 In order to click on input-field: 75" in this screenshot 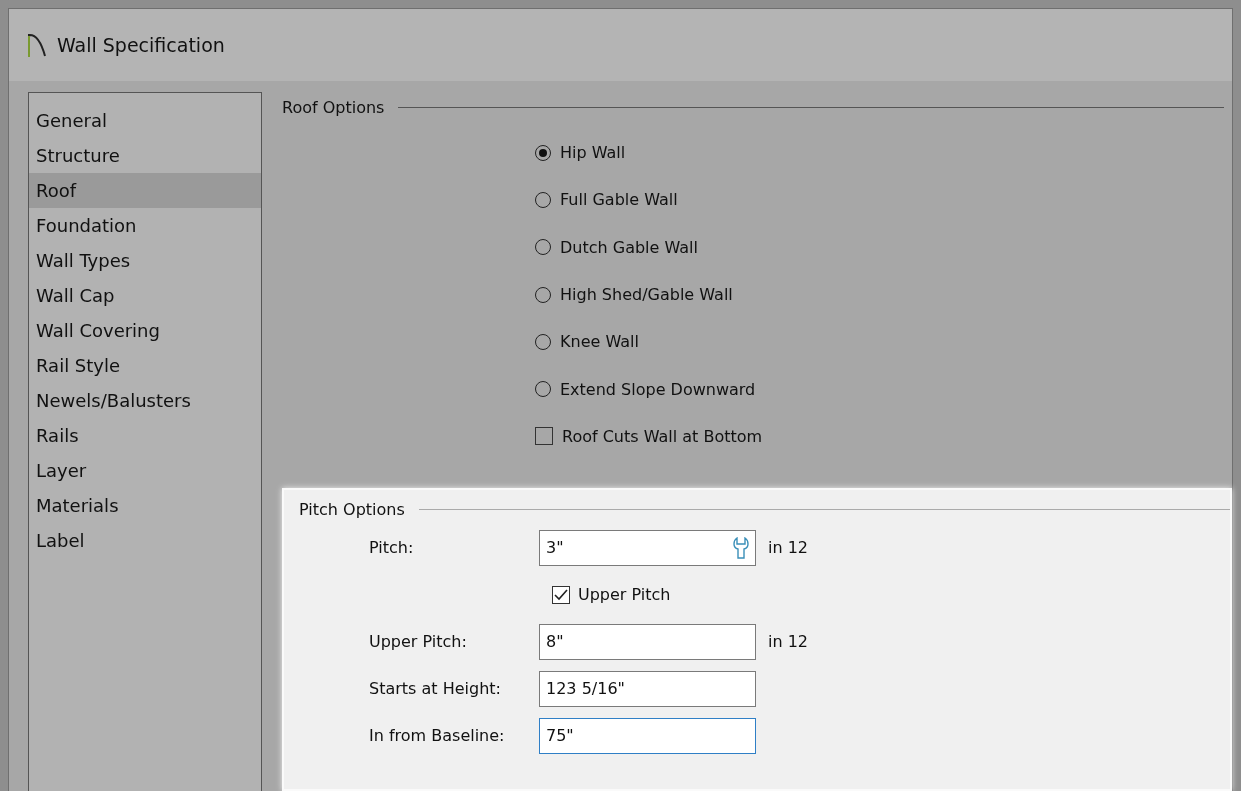, I will do `click(647, 735)`.